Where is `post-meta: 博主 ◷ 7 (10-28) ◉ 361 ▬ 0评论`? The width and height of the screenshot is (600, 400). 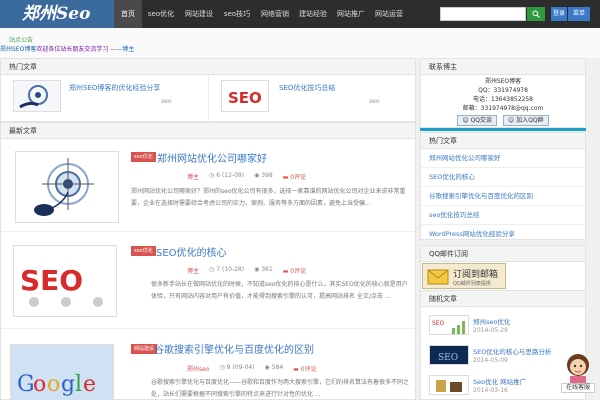 post-meta: 博主 ◷ 7 (10-28) ◉ 361 ▬ 0评论 is located at coordinates (246, 270).